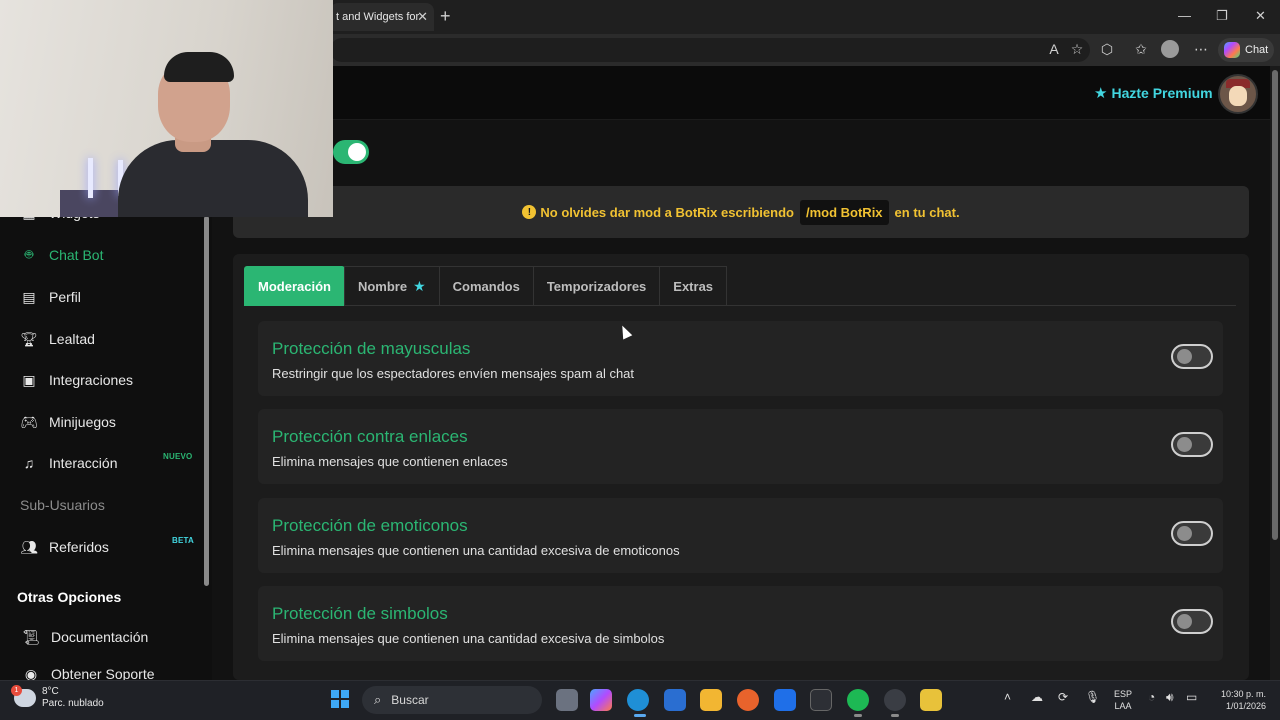  Describe the element at coordinates (57, 339) in the screenshot. I see `sidebar-item-lealtad: 🏆︎ Lealtad` at that location.